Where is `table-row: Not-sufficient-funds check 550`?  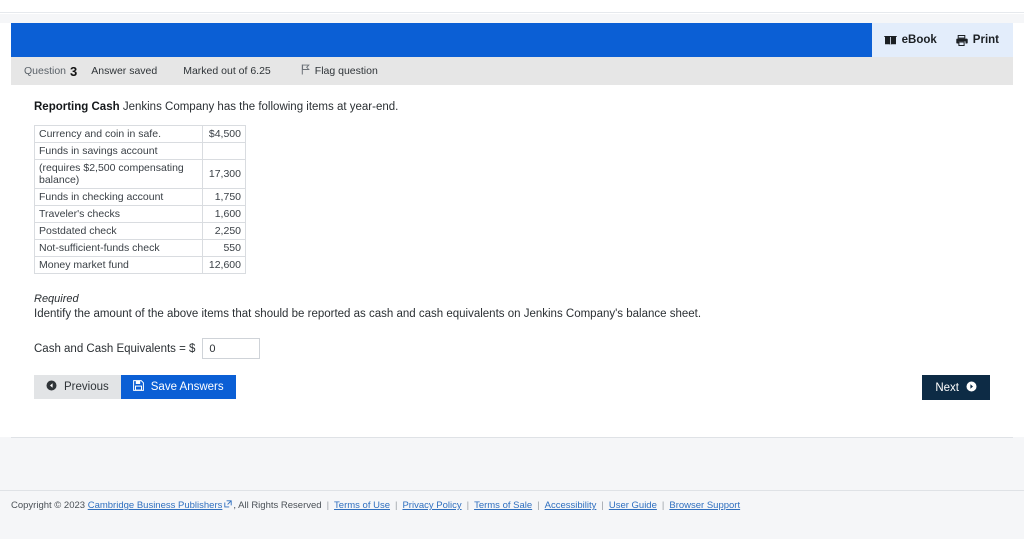
table-row: Not-sufficient-funds check 550 is located at coordinates (139, 248).